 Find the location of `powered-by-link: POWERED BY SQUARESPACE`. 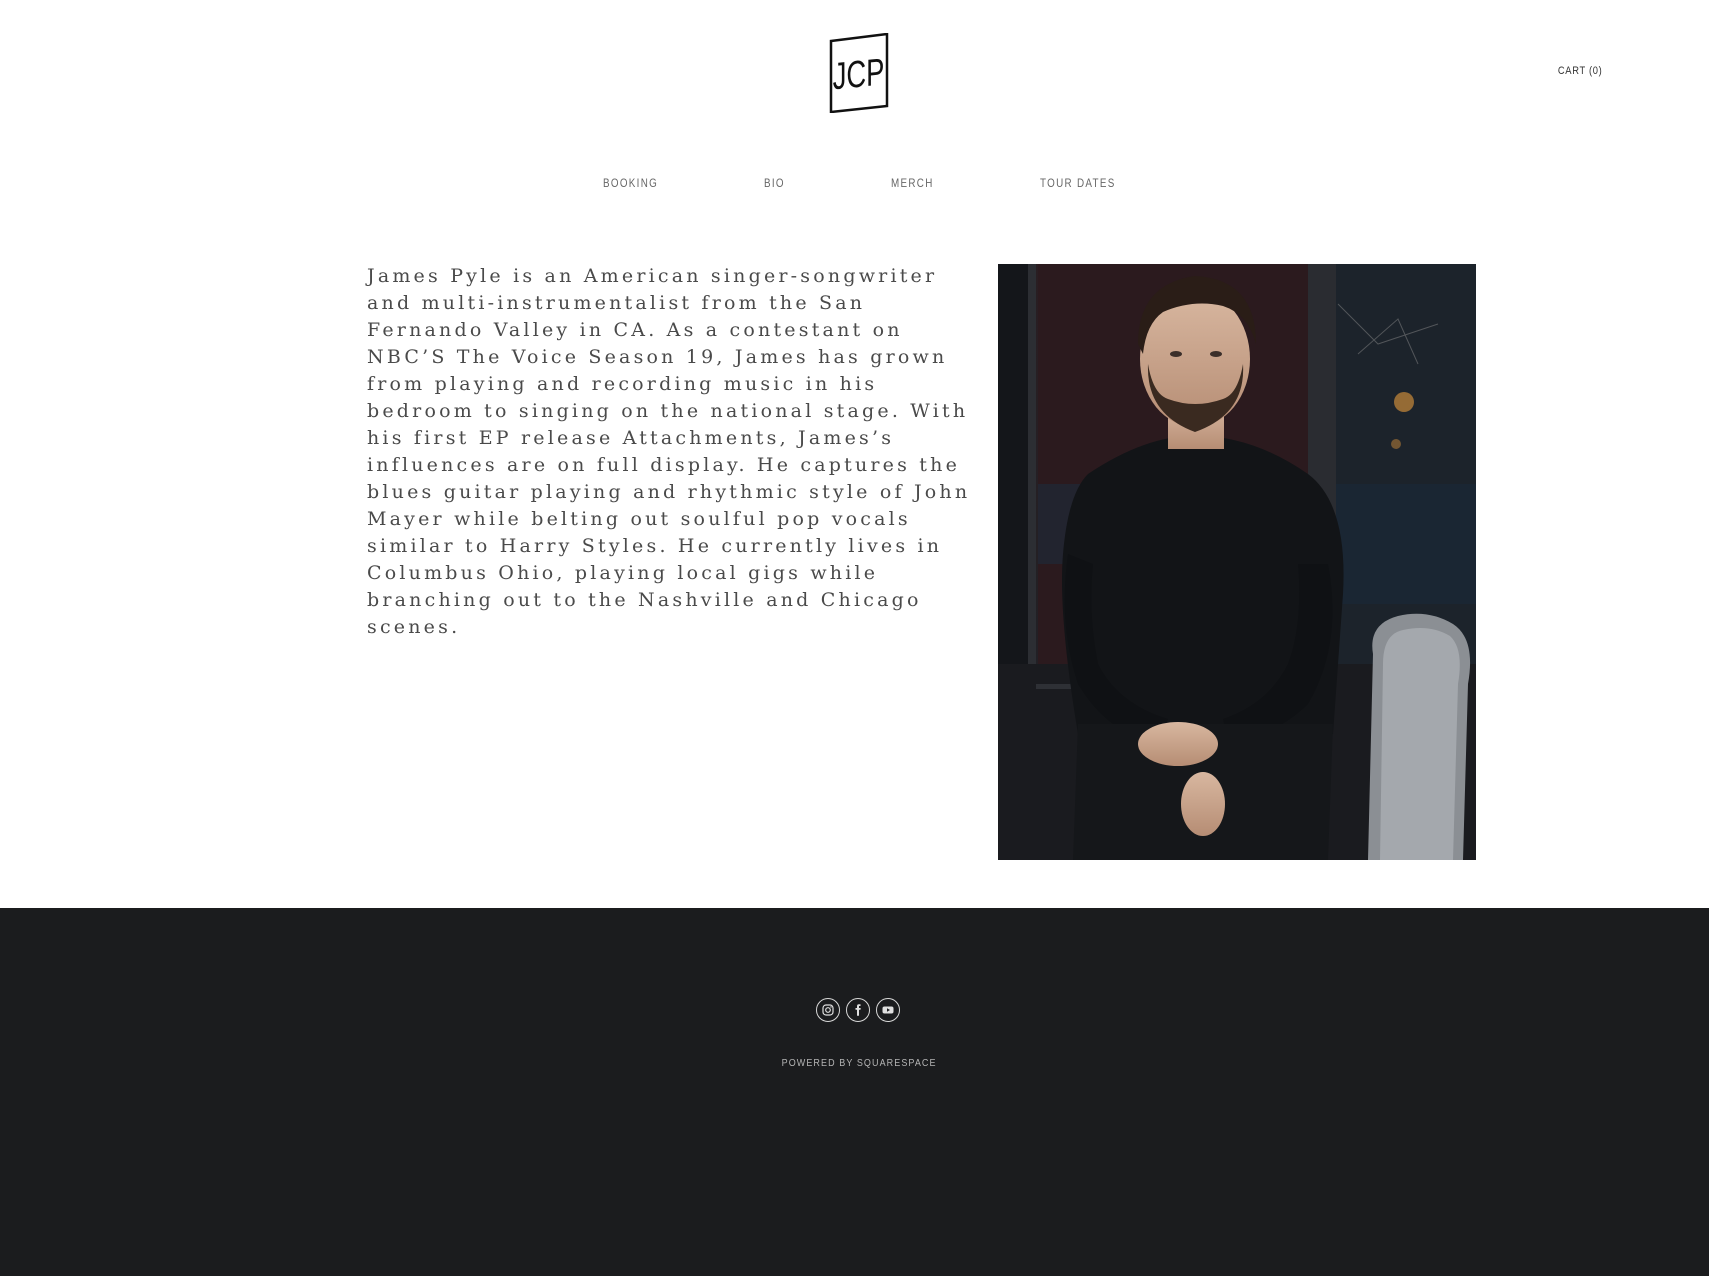

powered-by-link: POWERED BY SQUARESPACE is located at coordinates (854, 1063).